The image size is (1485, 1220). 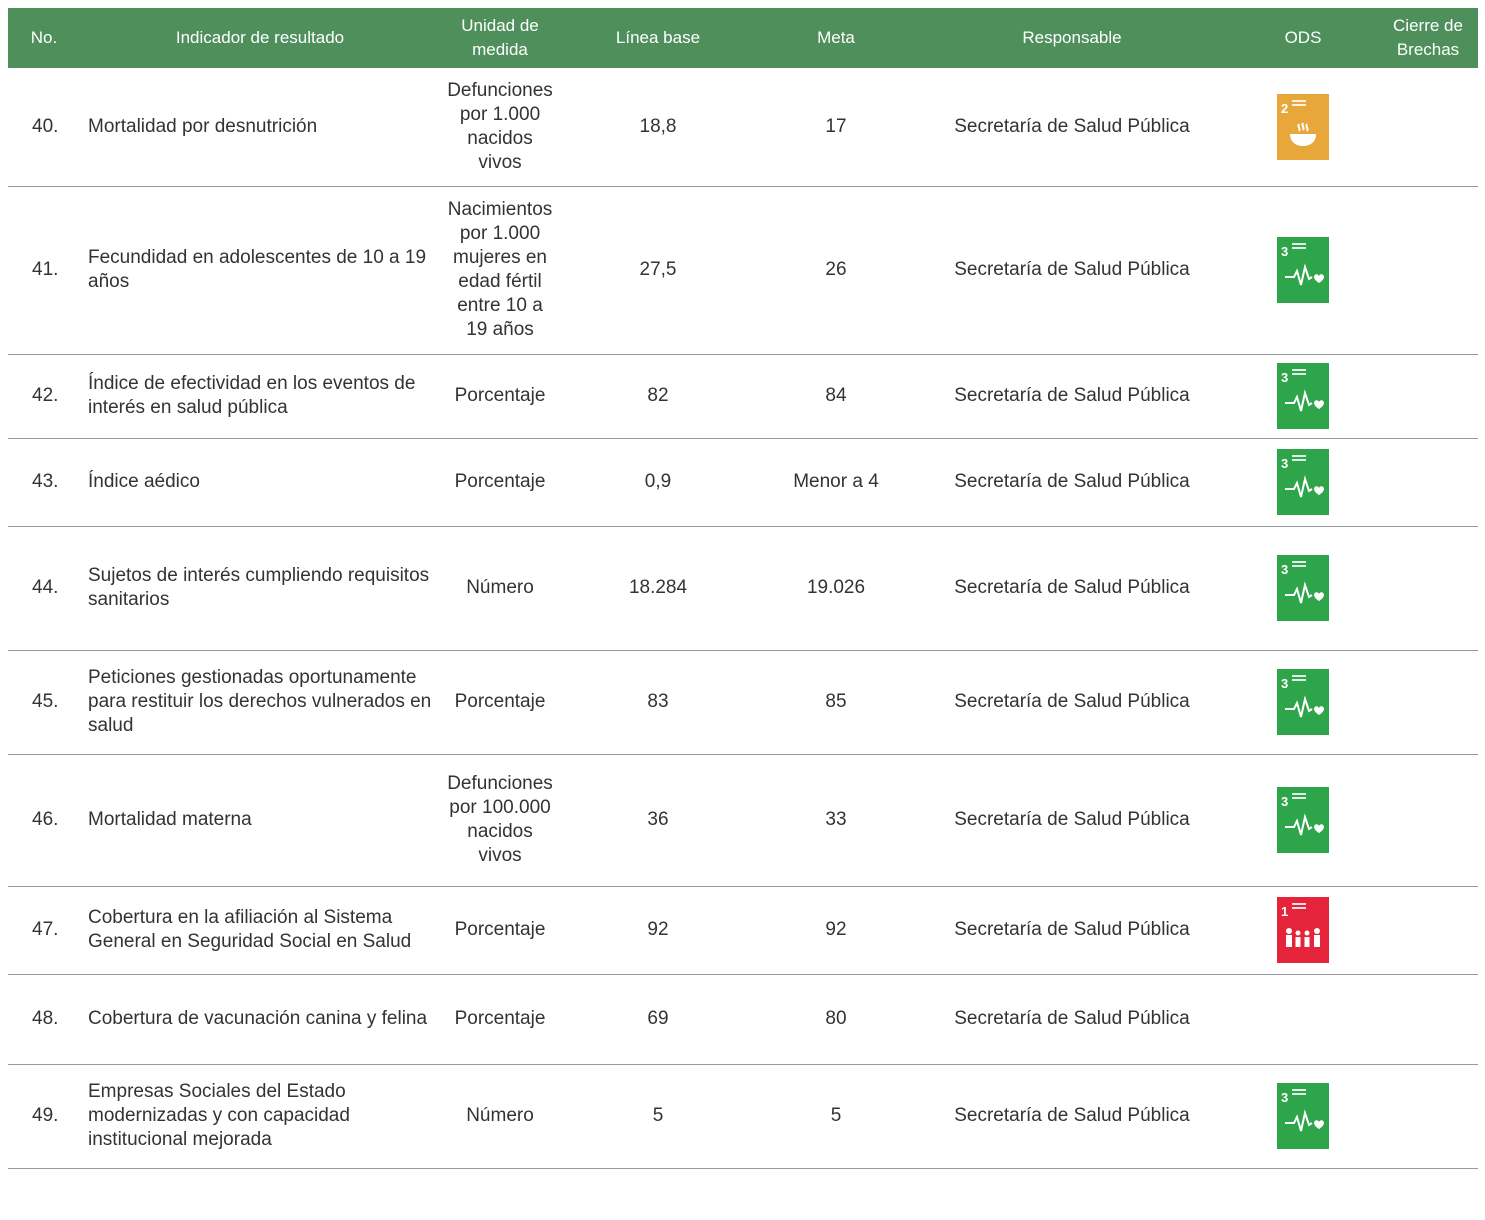 I want to click on row-ods, so click(x=1303, y=1019).